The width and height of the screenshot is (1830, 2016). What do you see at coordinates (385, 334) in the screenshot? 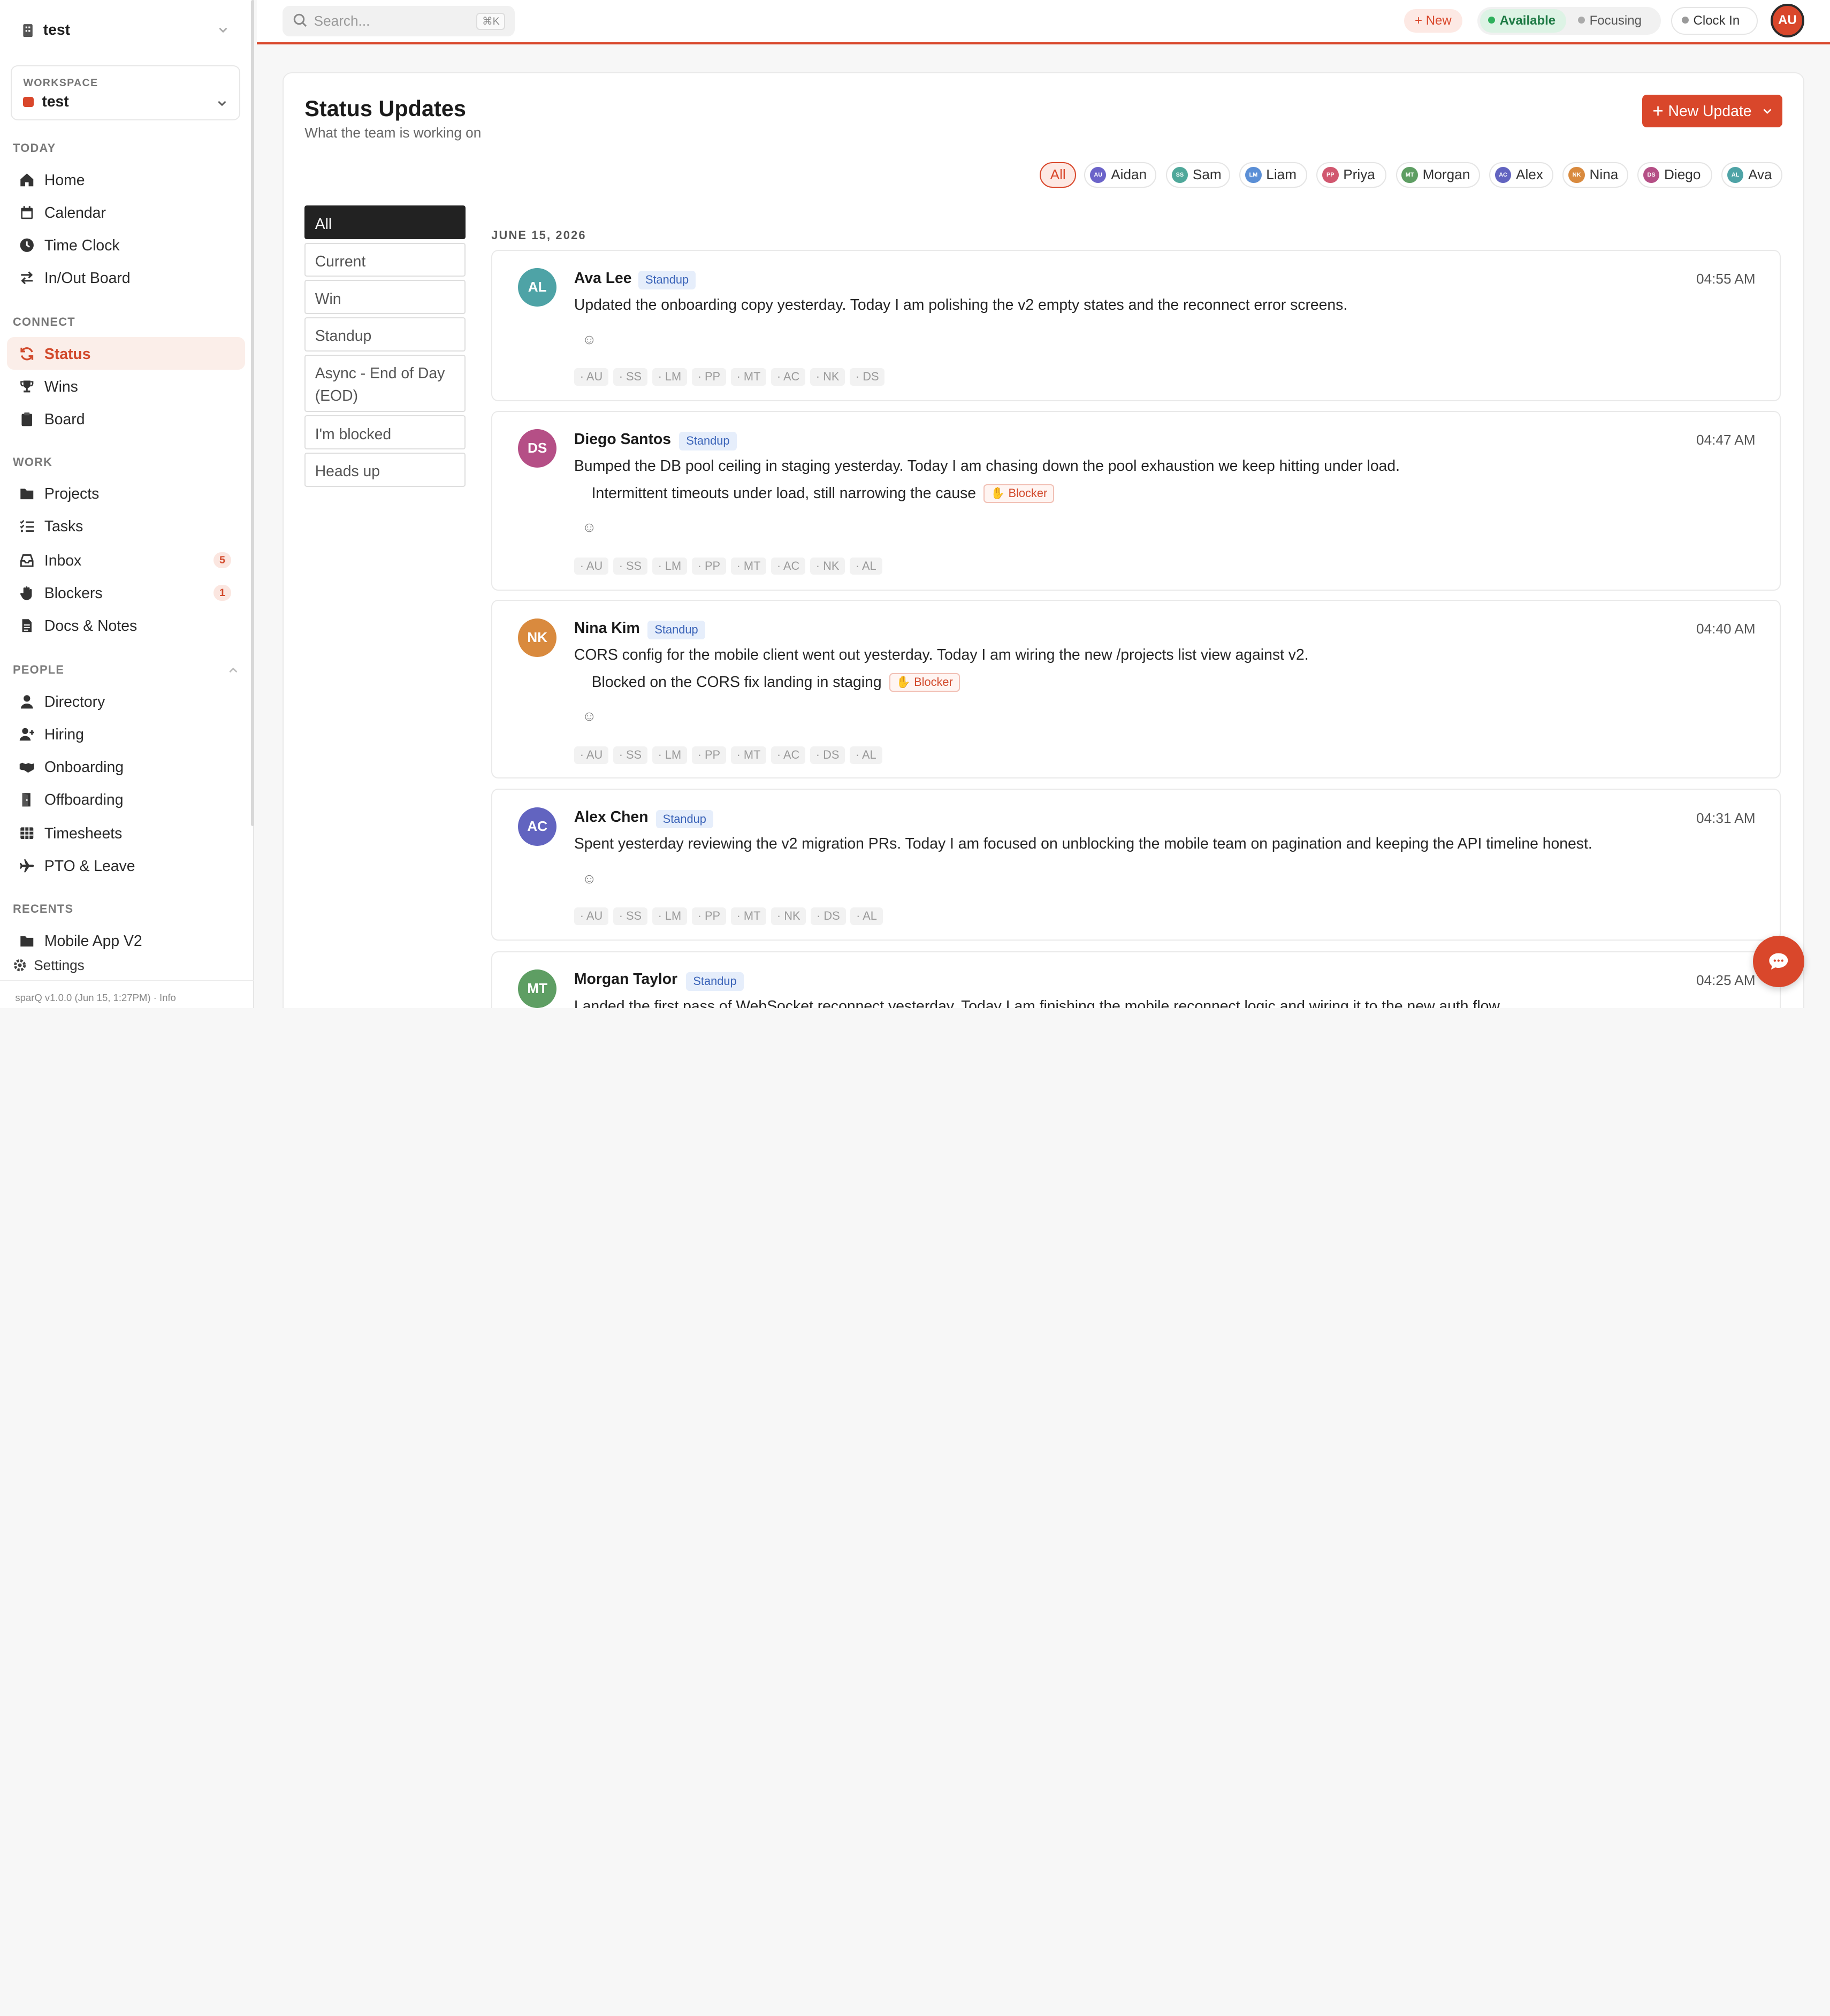
I see `type-filter-standup: Standup` at bounding box center [385, 334].